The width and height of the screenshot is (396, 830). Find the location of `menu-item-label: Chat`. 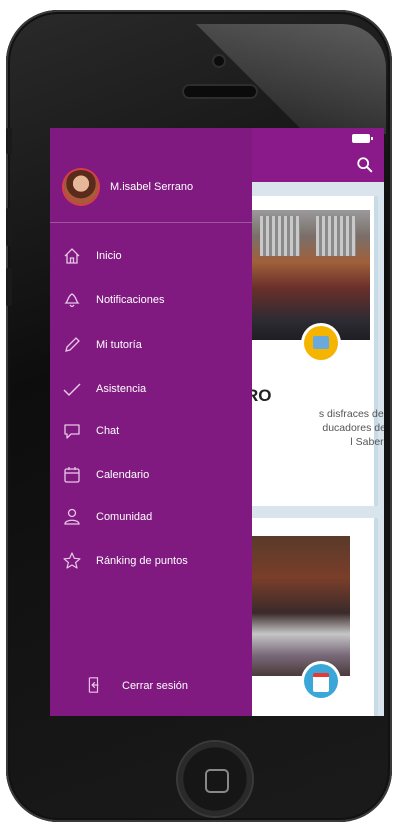

menu-item-label: Chat is located at coordinates (108, 431).